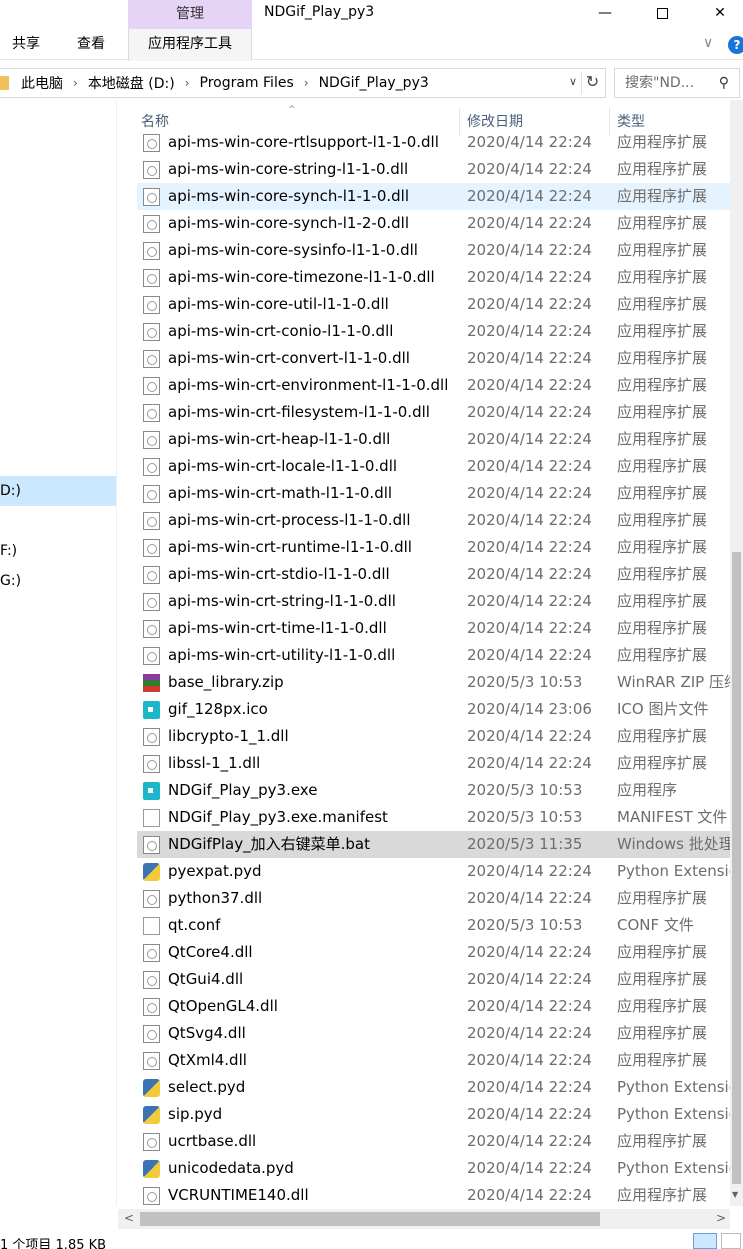  Describe the element at coordinates (433, 736) in the screenshot. I see `file-row: libcrypto-1_1.dll 2020/4/14 22:24 应用程序扩展` at that location.